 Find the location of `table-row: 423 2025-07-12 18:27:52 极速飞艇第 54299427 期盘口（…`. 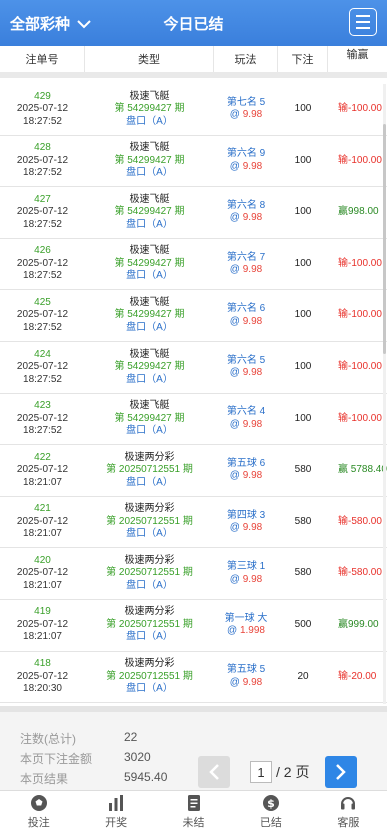

table-row: 423 2025-07-12 18:27:52 极速飞艇第 54299427 期盘口（… is located at coordinates (193, 420).